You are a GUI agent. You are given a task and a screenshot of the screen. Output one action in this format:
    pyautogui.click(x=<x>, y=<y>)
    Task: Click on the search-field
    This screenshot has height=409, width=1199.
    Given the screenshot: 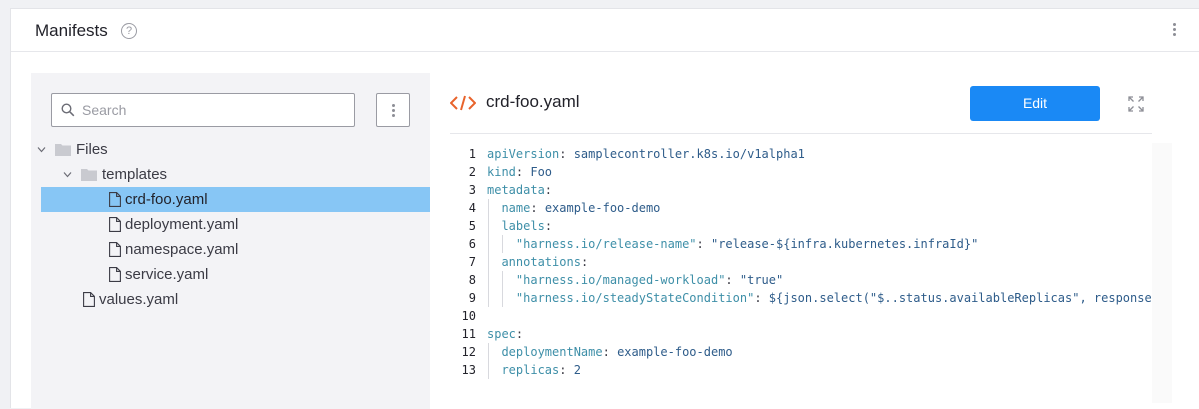 What is the action you would take?
    pyautogui.click(x=203, y=110)
    